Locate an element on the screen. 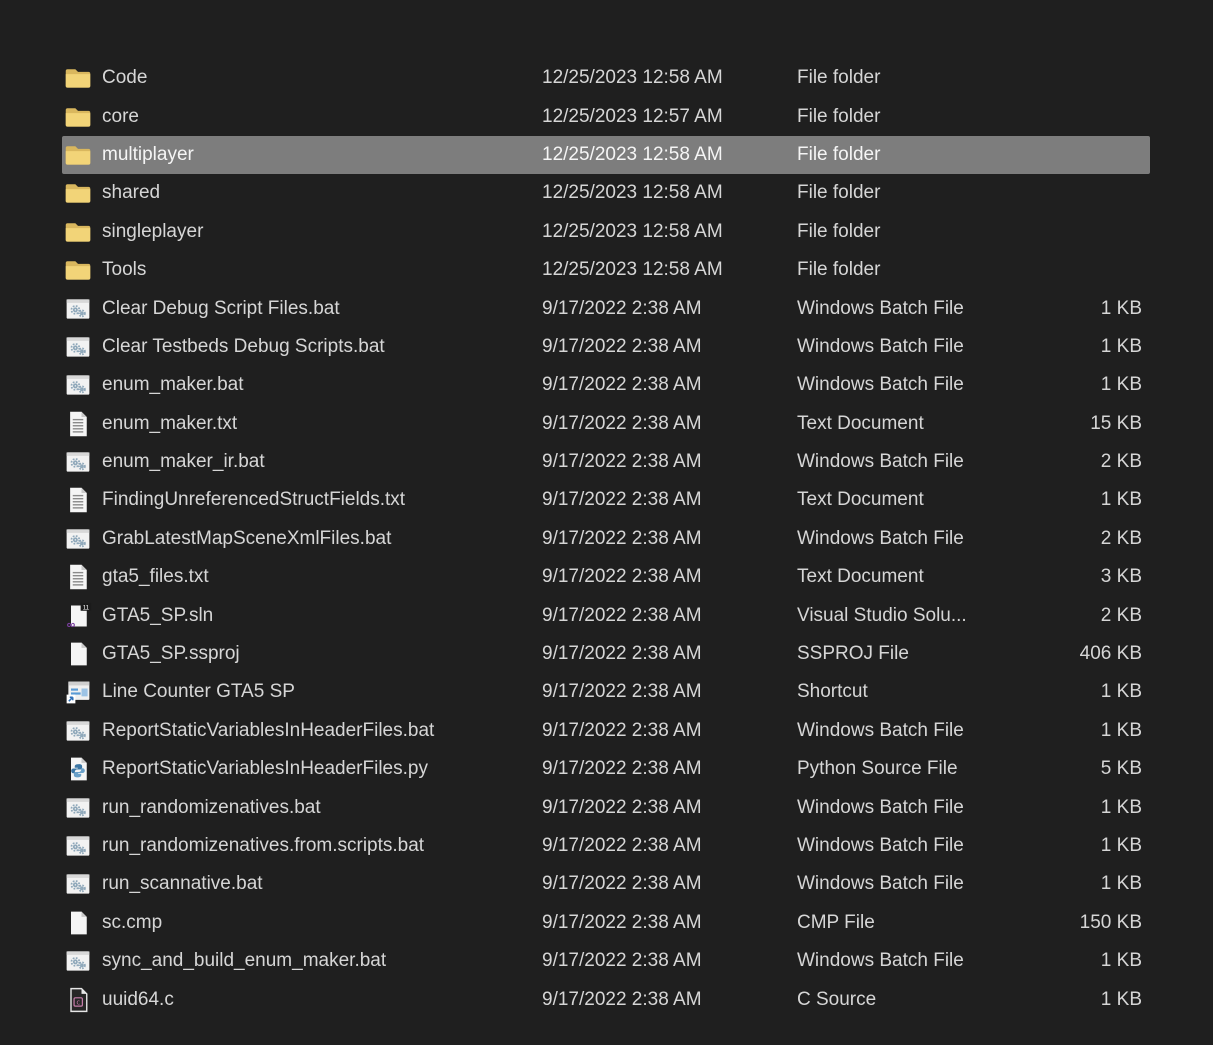 The image size is (1213, 1045). file-name: singleplayer is located at coordinates (153, 231).